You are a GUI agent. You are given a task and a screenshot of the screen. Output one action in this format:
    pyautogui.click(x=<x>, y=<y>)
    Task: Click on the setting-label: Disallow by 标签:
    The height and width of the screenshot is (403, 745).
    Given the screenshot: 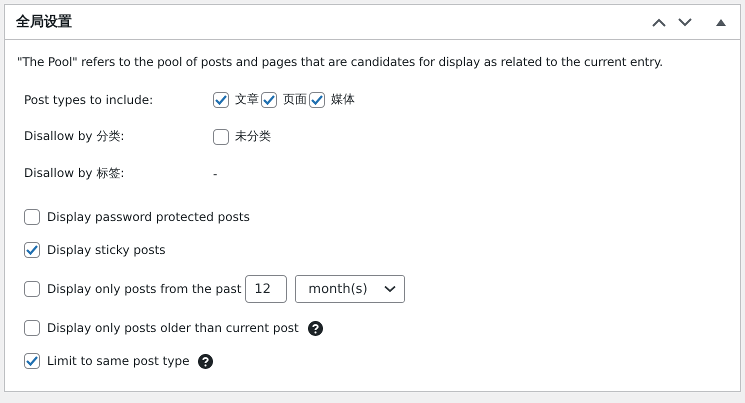 What is the action you would take?
    pyautogui.click(x=75, y=173)
    